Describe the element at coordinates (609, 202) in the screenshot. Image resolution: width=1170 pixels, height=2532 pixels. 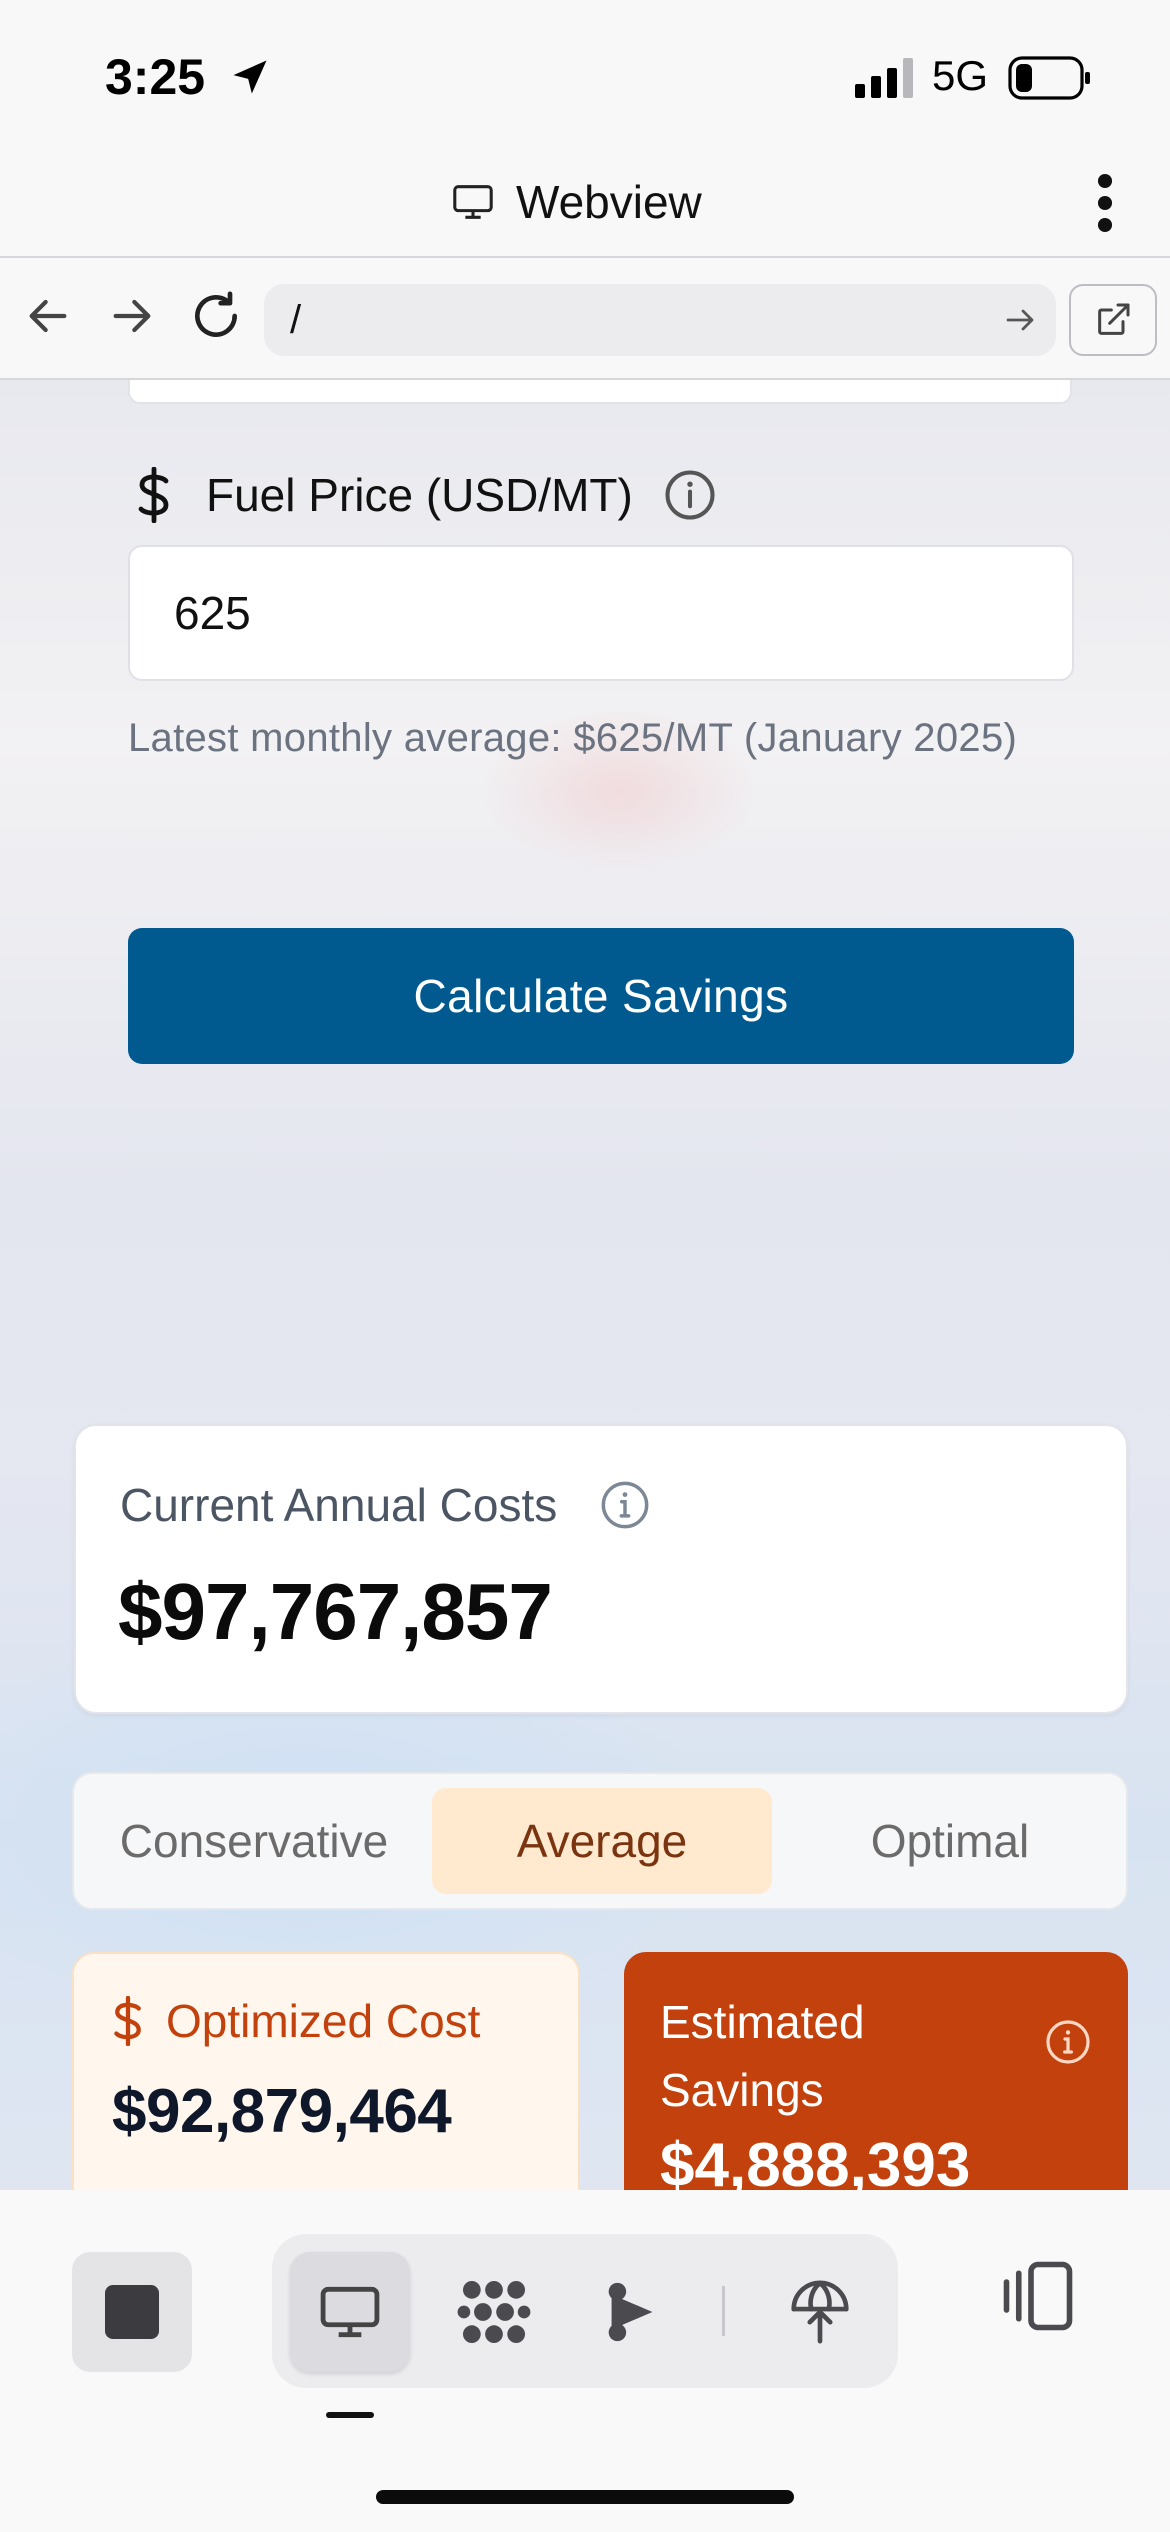
I see `webview-title-text: Webview` at that location.